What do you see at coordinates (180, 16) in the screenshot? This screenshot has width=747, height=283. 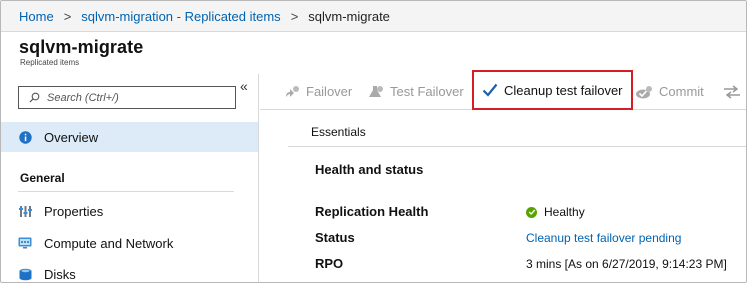 I see `breadcrumb-replicated-items: sqlvm-migration - Replicated items` at bounding box center [180, 16].